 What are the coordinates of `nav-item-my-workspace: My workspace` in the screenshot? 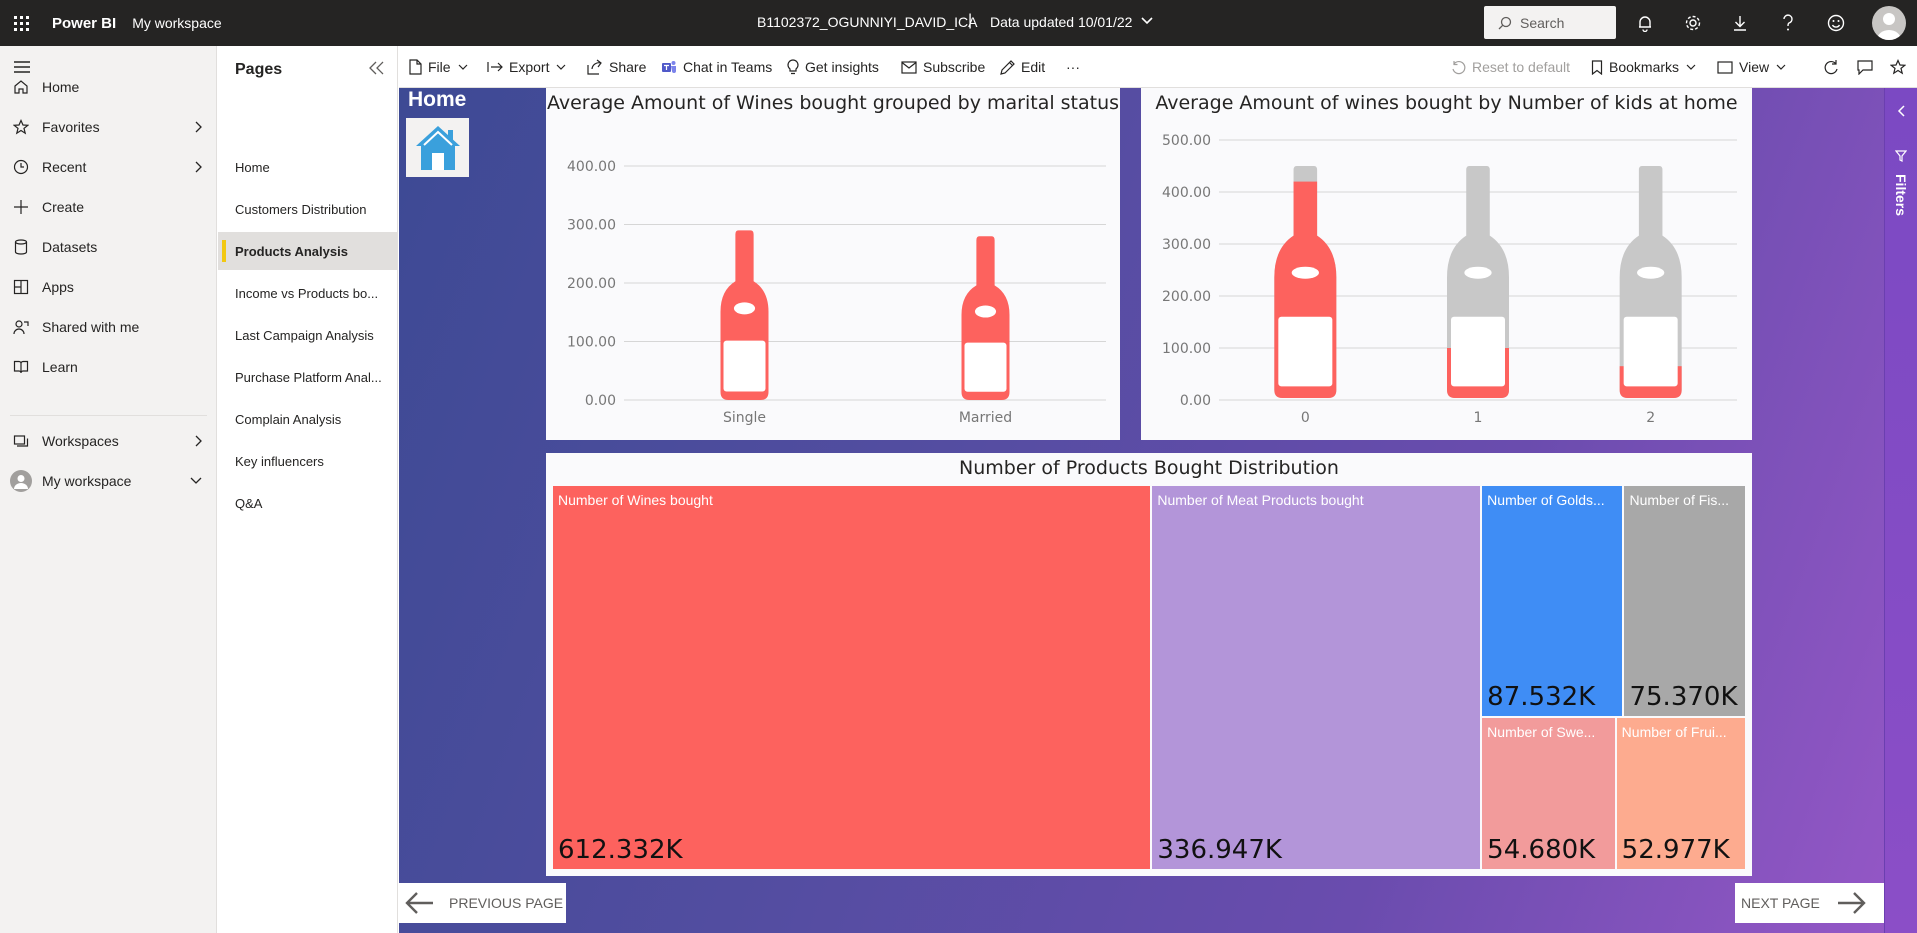 It's located at (108, 481).